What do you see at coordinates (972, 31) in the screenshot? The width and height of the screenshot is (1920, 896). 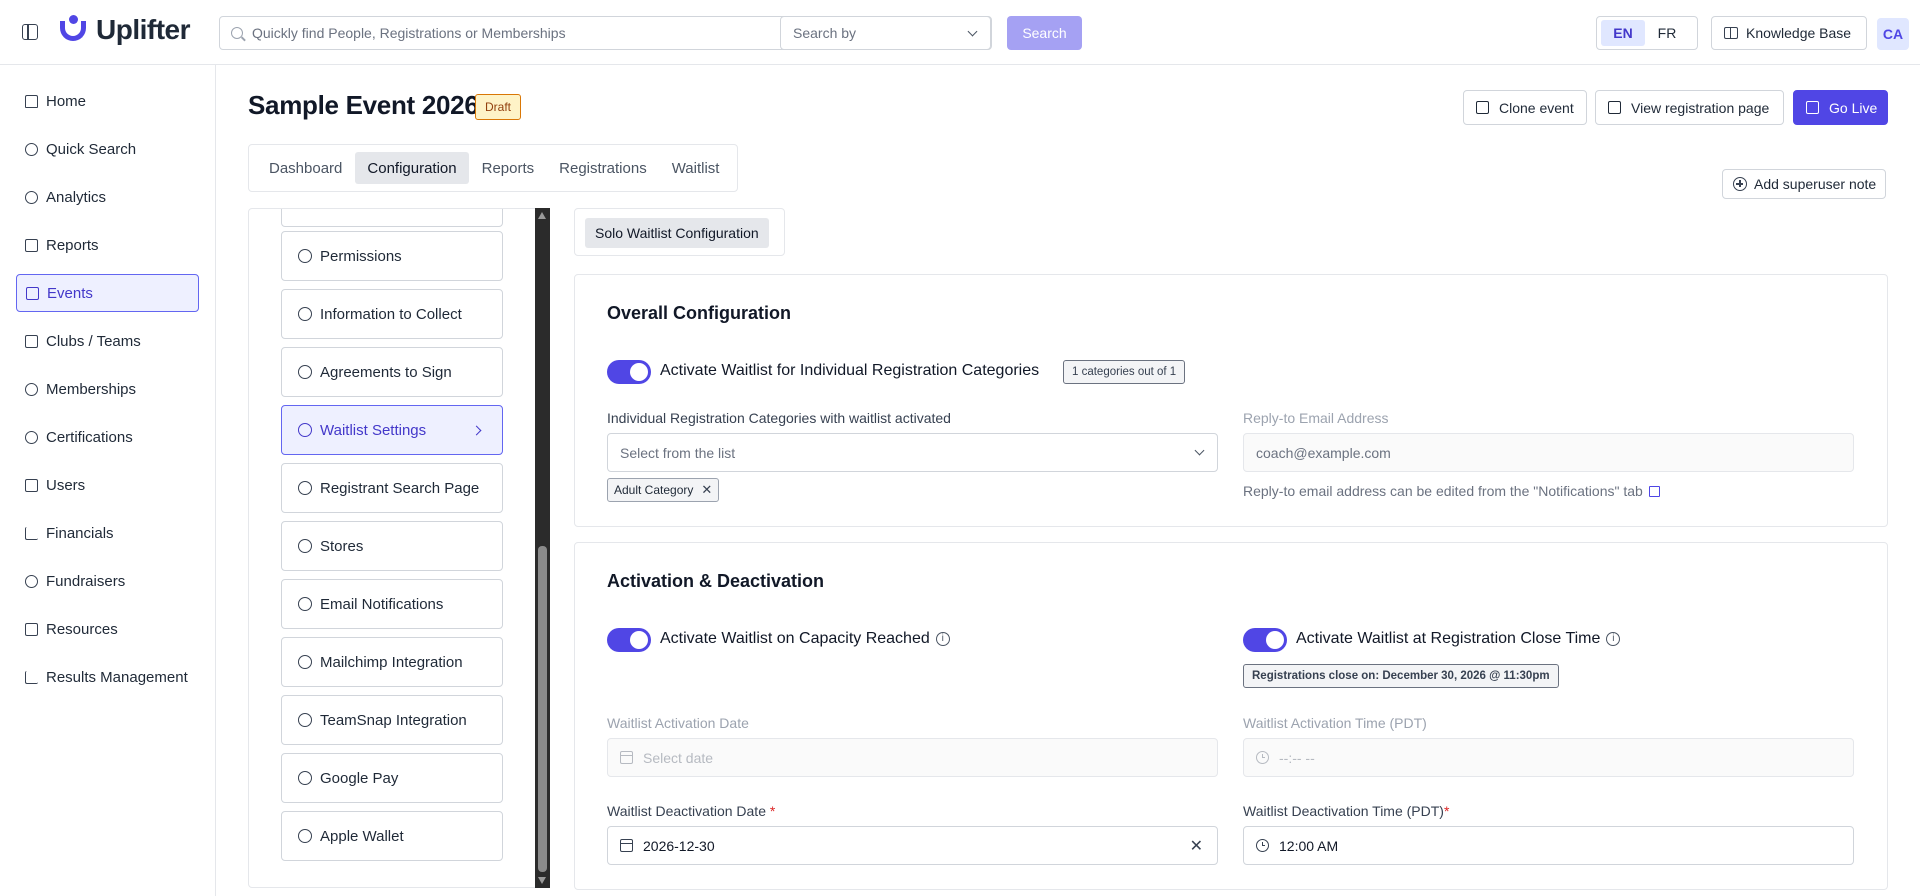 I see `chevron-down-icon` at bounding box center [972, 31].